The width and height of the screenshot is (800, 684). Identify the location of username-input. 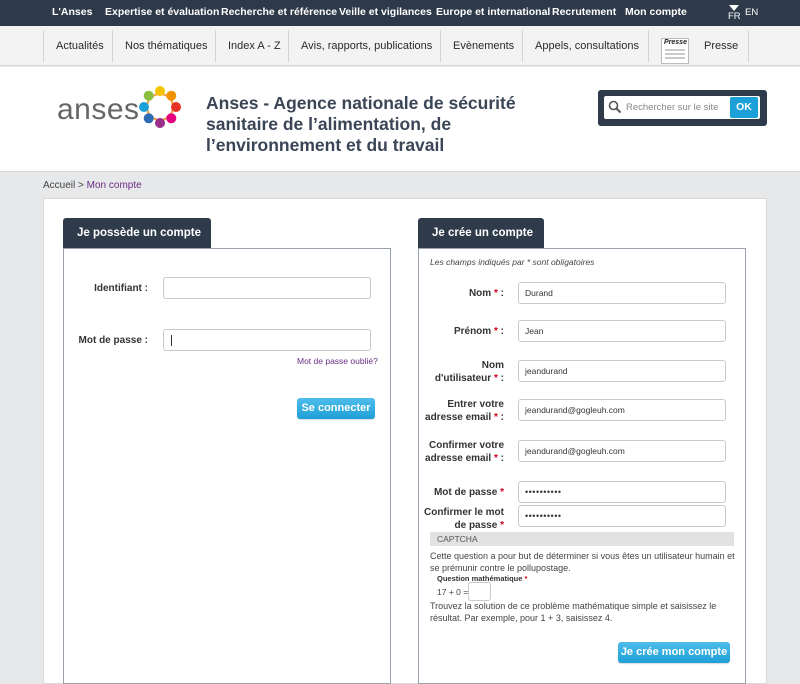
(267, 288).